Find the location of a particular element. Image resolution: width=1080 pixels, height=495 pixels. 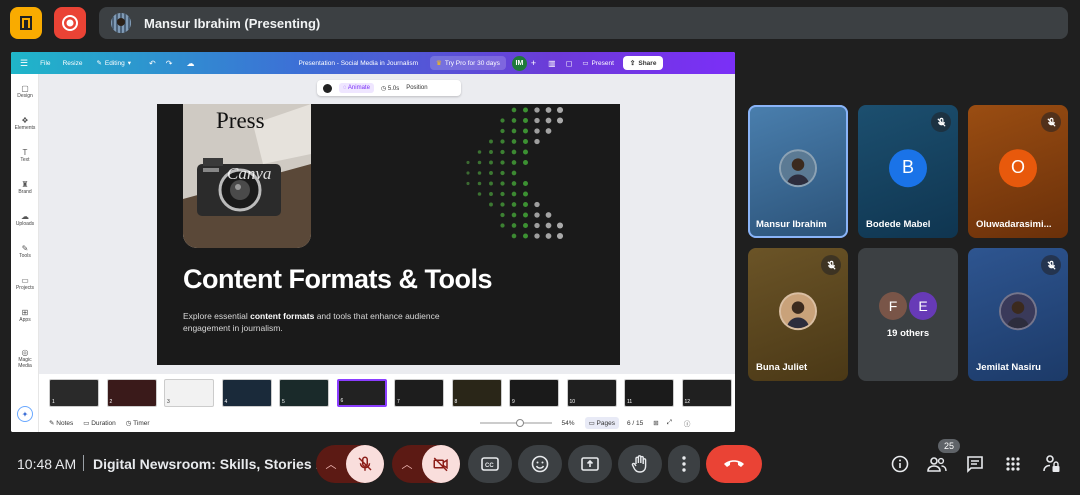

duration-button: ◷ 5.0s is located at coordinates (390, 88).